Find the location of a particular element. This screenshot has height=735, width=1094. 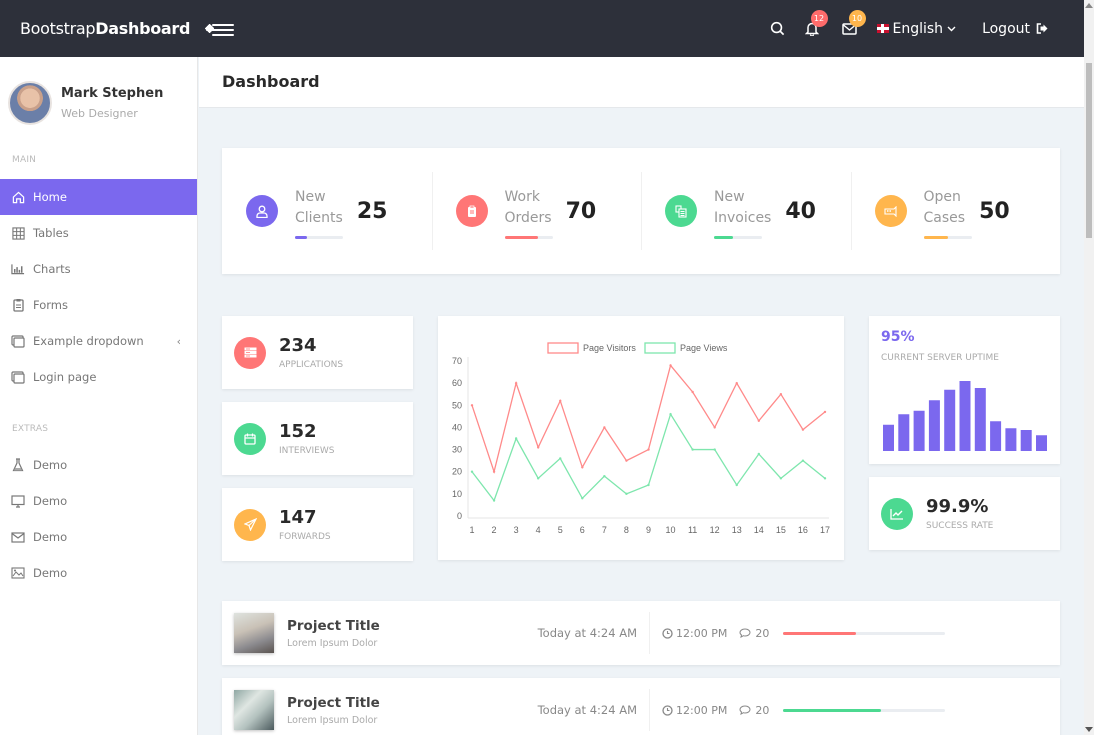

server-uptime-card: 95% Current Server Uptime is located at coordinates (964, 390).